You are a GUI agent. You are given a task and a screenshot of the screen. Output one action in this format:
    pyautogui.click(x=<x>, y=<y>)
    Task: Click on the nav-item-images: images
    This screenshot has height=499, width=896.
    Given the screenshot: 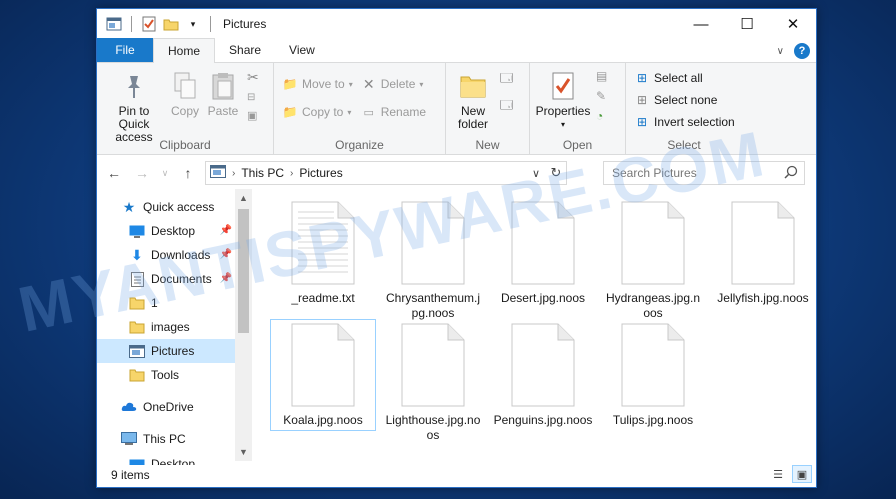 What is the action you would take?
    pyautogui.click(x=174, y=327)
    